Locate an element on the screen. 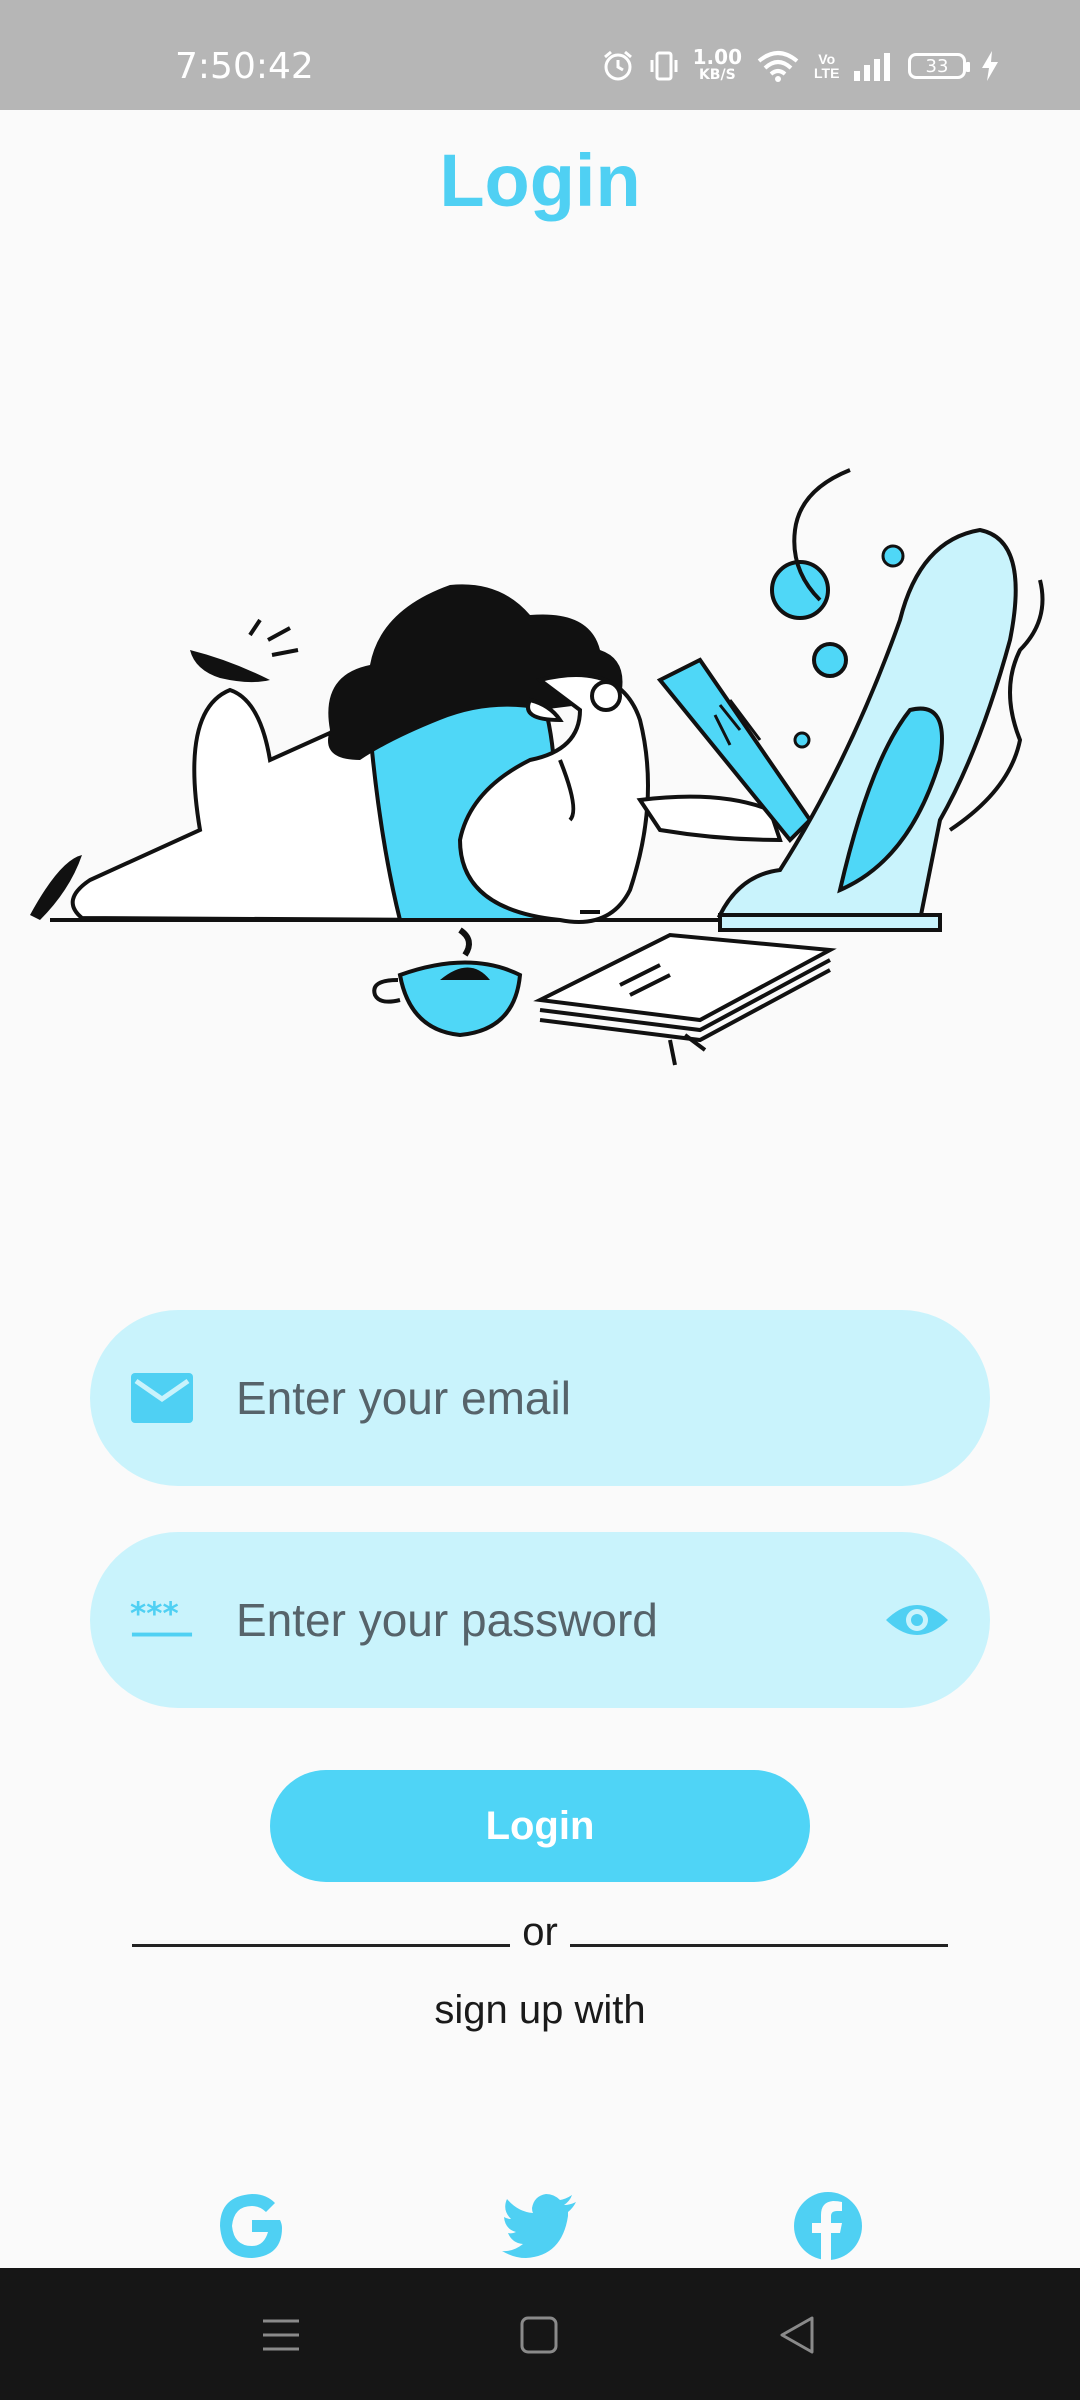  status-time: 7:50:42 is located at coordinates (244, 66).